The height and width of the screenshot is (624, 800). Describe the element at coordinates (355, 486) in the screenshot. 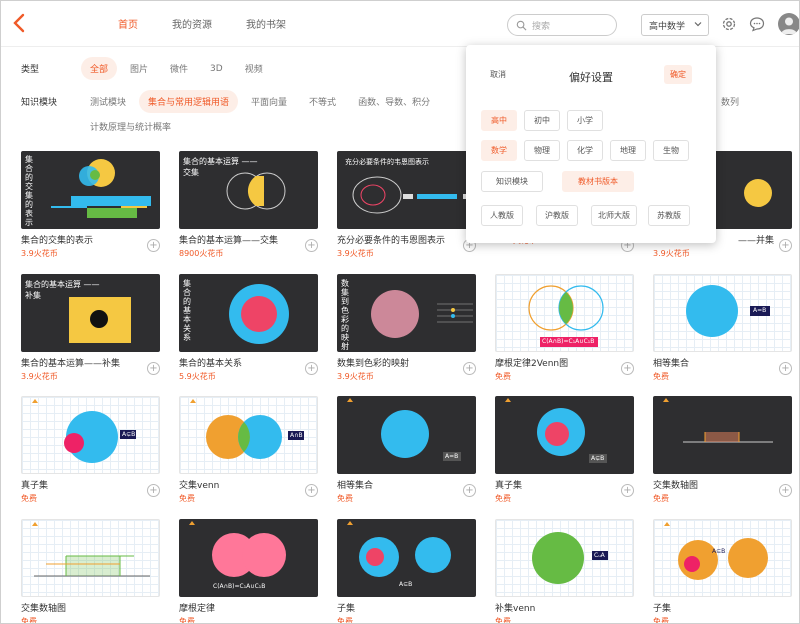

I see `card-title: 相等集合` at that location.